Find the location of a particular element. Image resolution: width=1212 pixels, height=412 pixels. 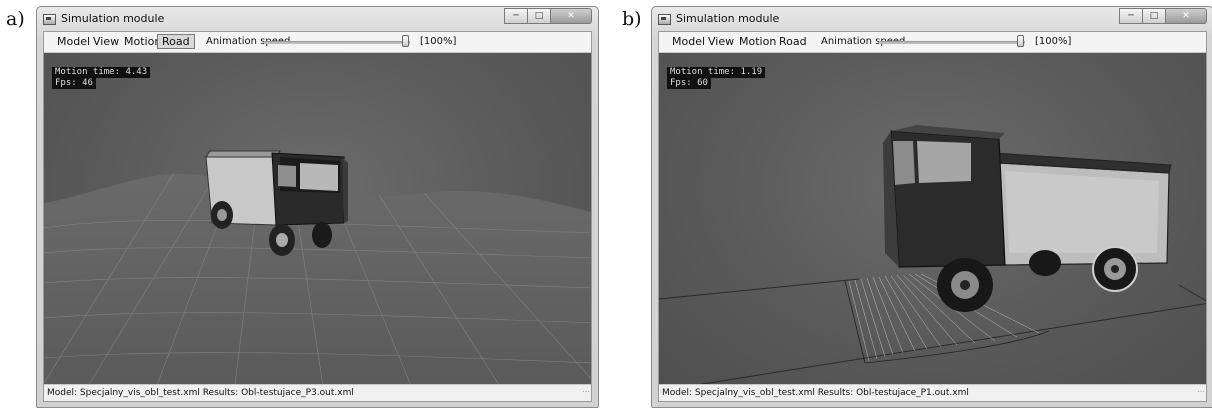

fps-readout: Fps: 60 is located at coordinates (689, 83).